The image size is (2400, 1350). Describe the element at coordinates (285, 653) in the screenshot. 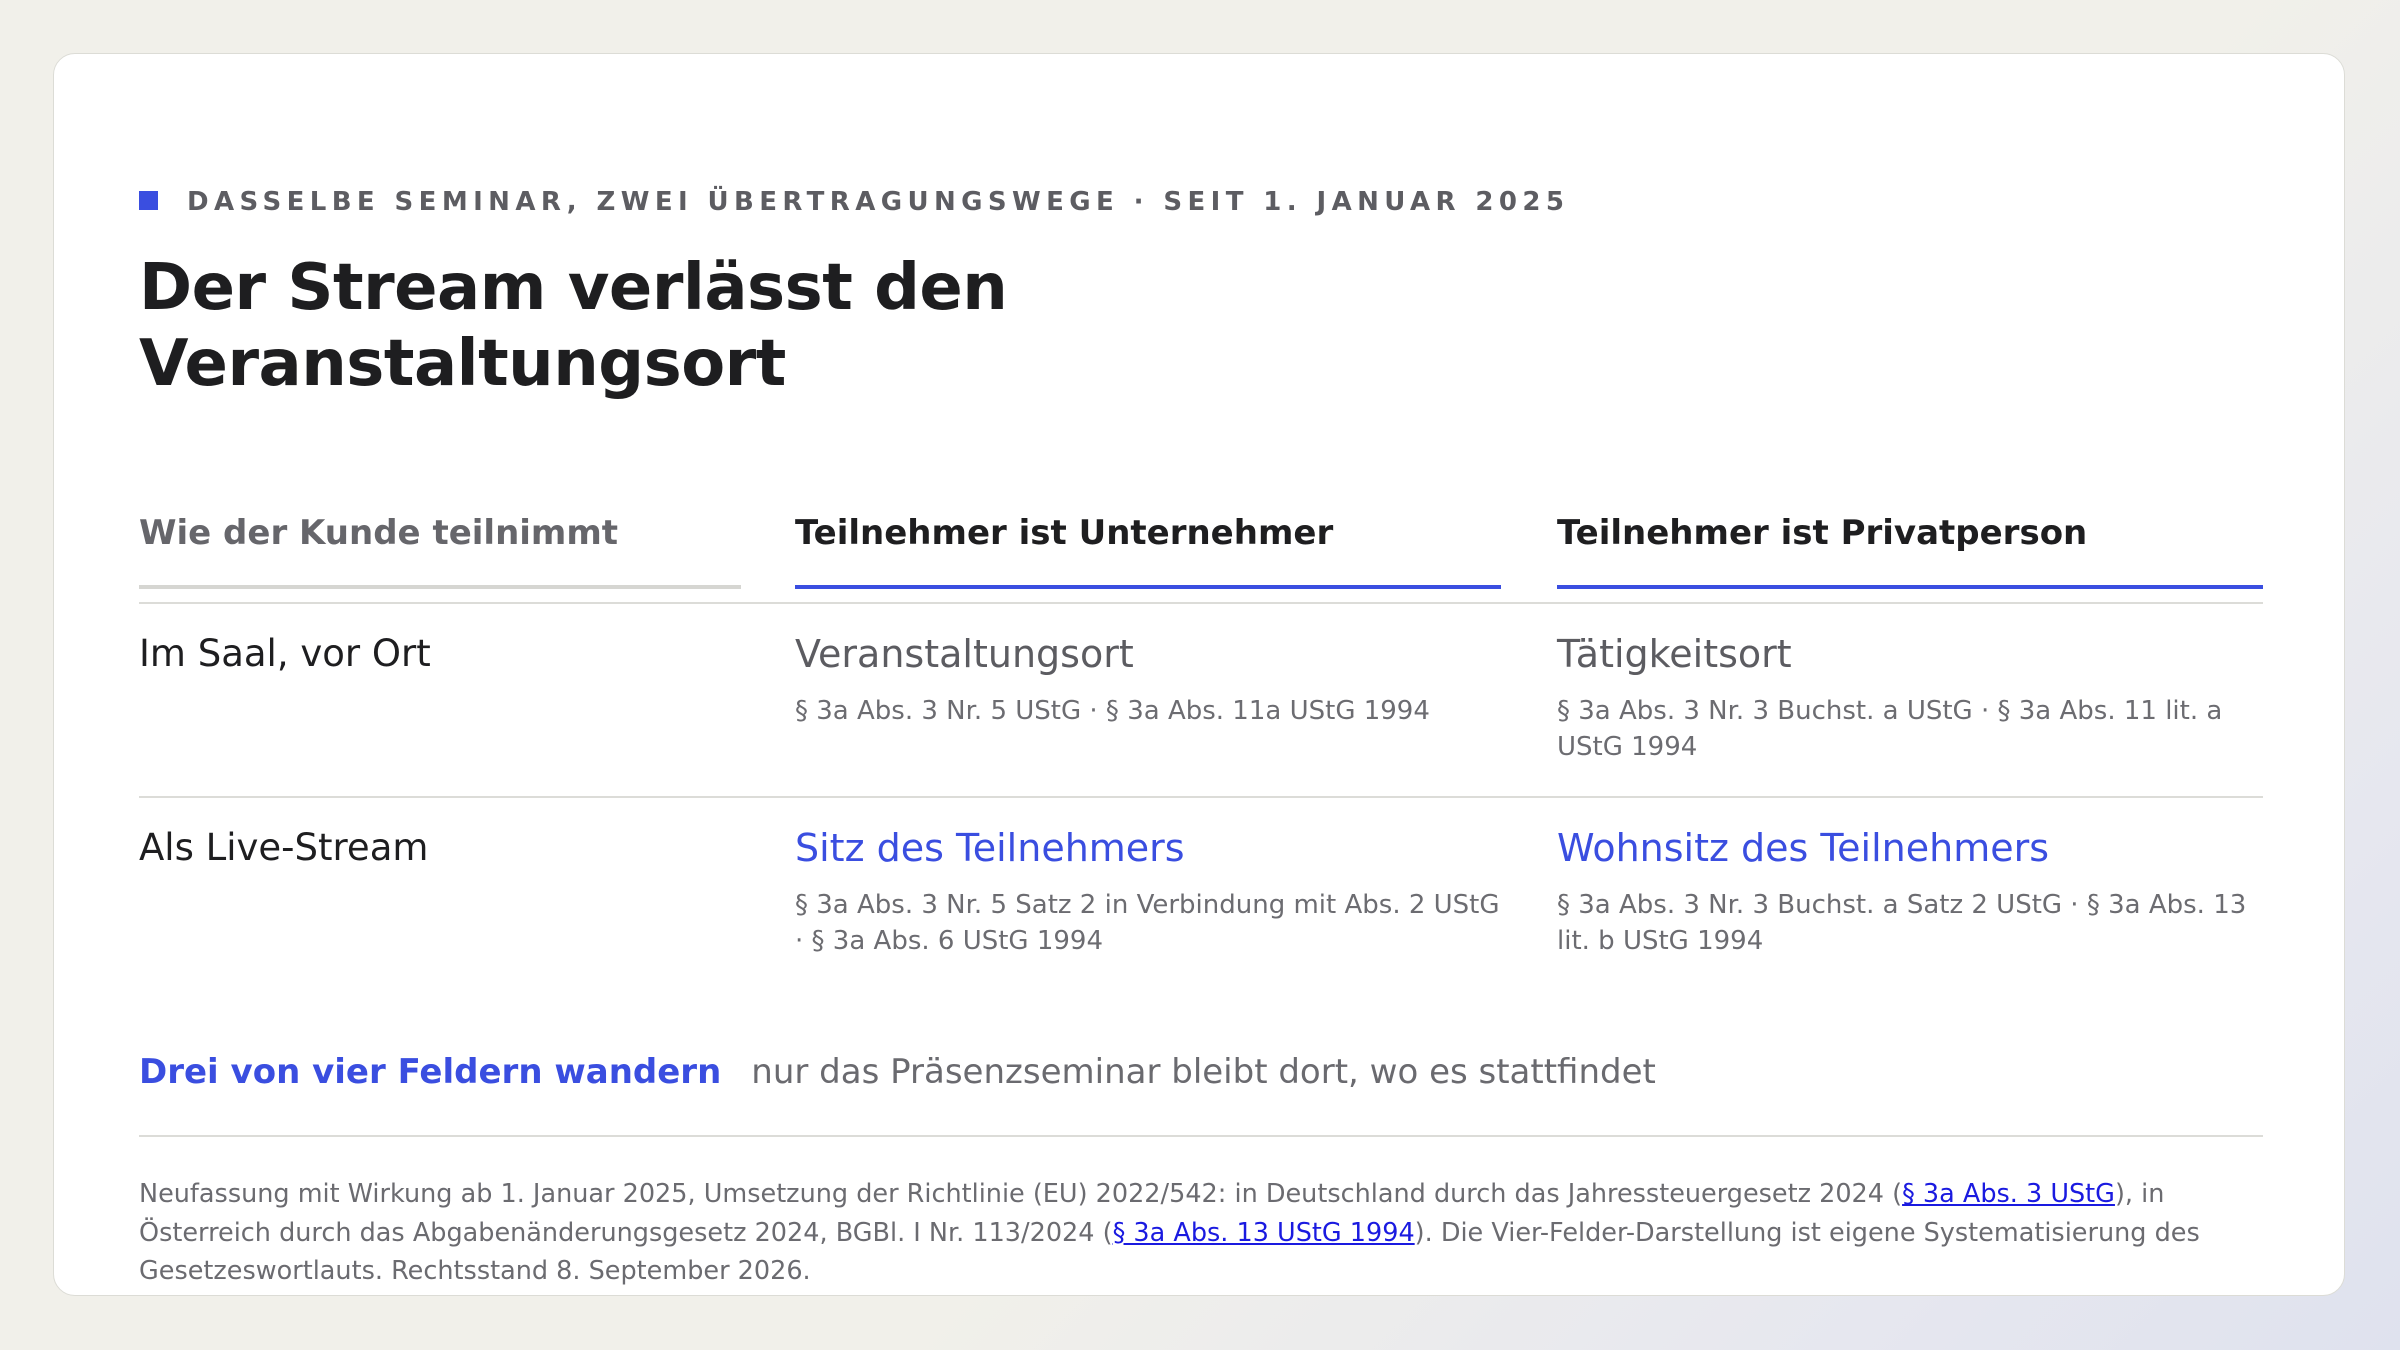

I see `row-label-onsite: Im Saal, vor Ort` at that location.